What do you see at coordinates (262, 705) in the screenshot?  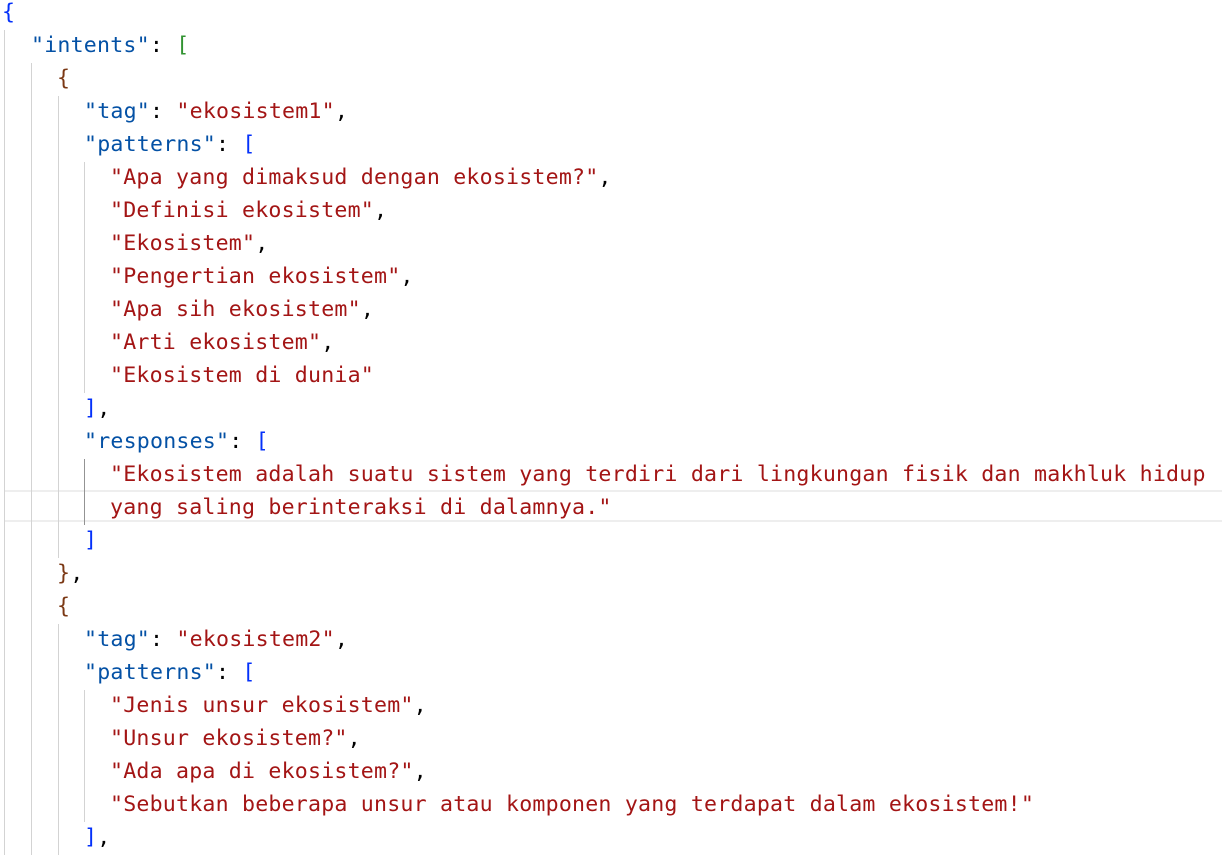 I see `json-string: "Jenis unsur ekosistem"` at bounding box center [262, 705].